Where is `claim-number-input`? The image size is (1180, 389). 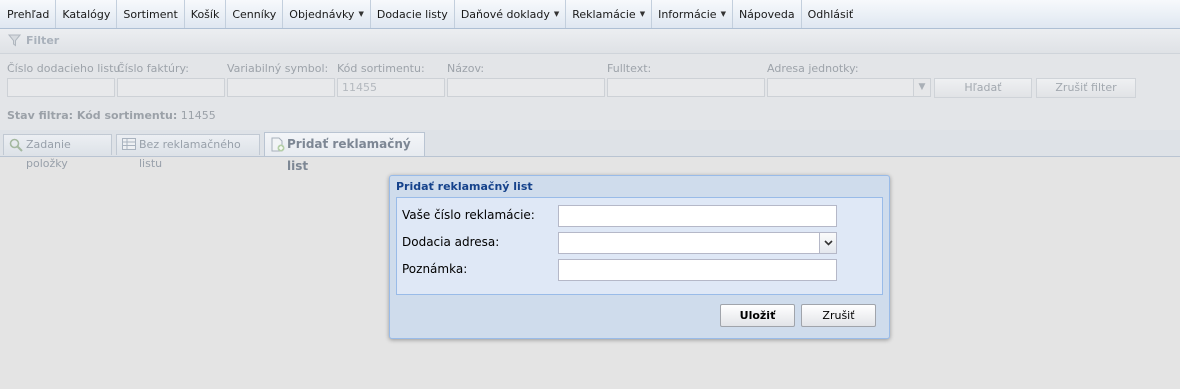
claim-number-input is located at coordinates (697, 216).